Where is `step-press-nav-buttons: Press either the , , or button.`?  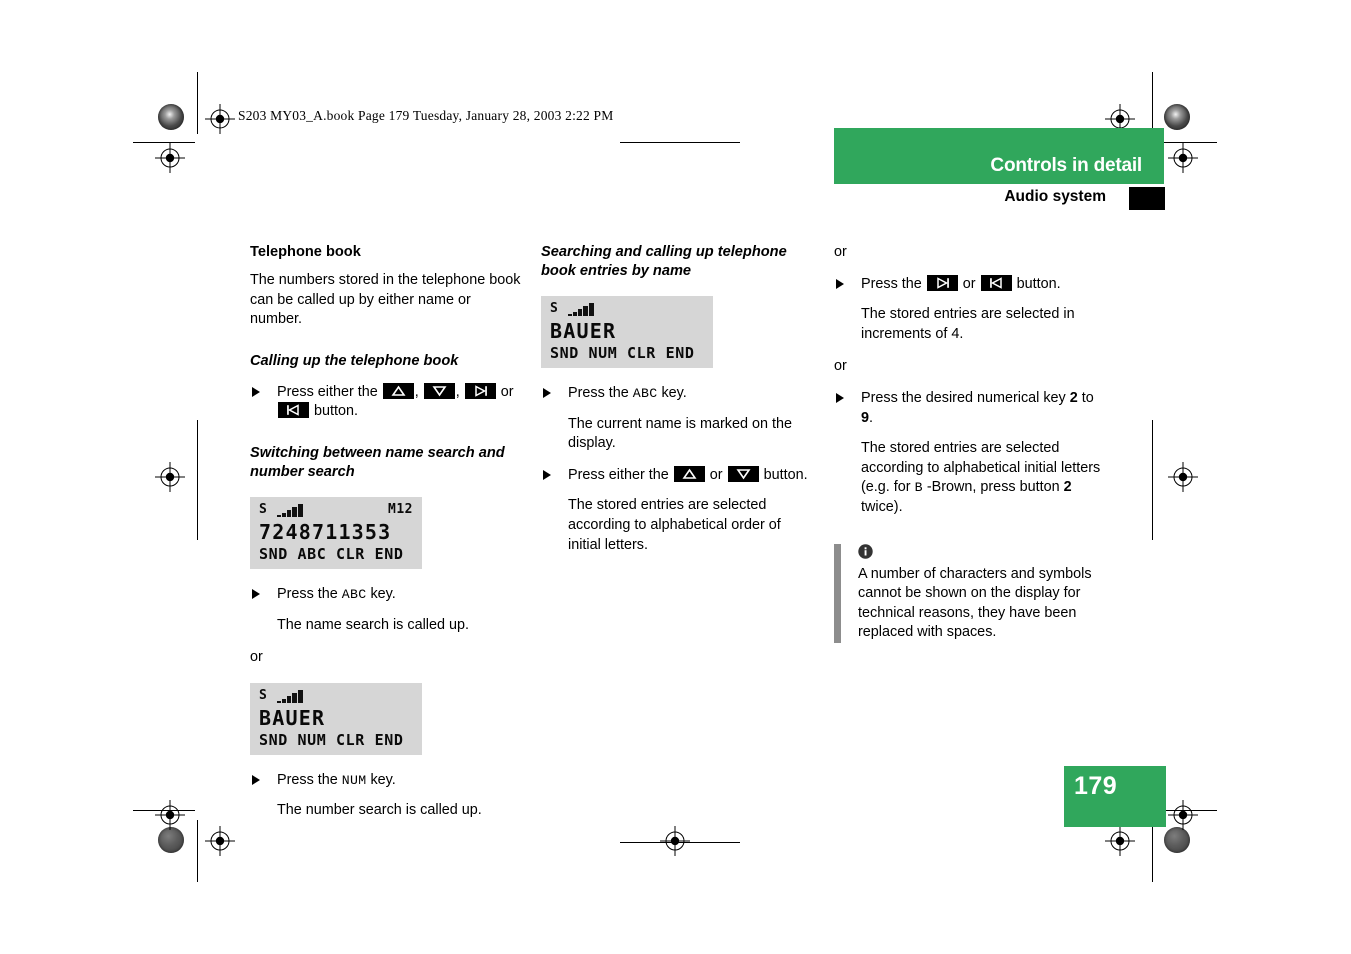
step-press-nav-buttons: Press either the , , or button. is located at coordinates (387, 402).